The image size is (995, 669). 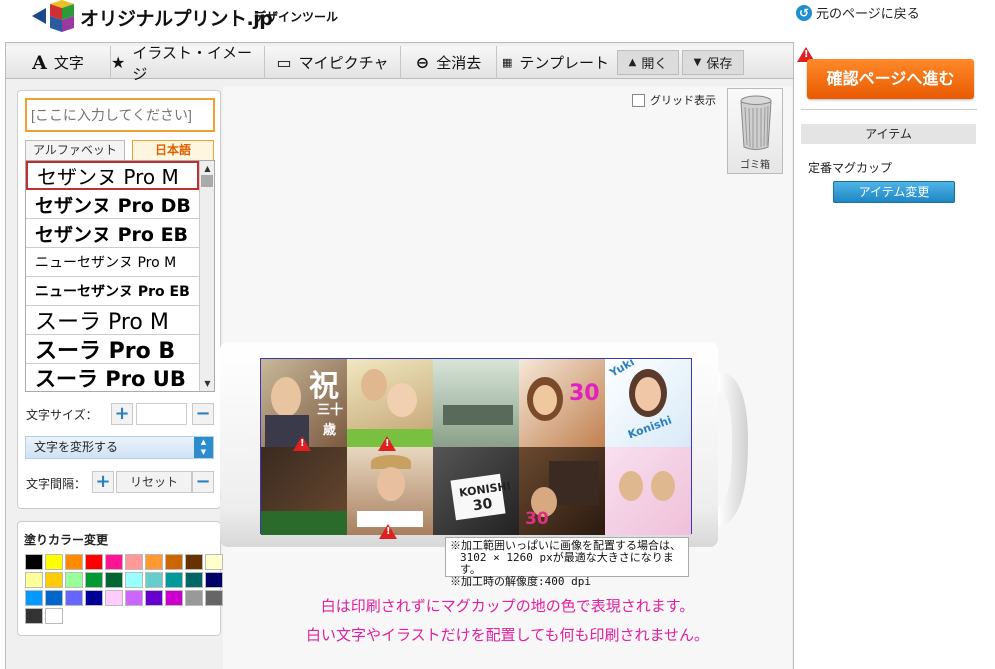 I want to click on spacing-minus-button: −, so click(x=203, y=482).